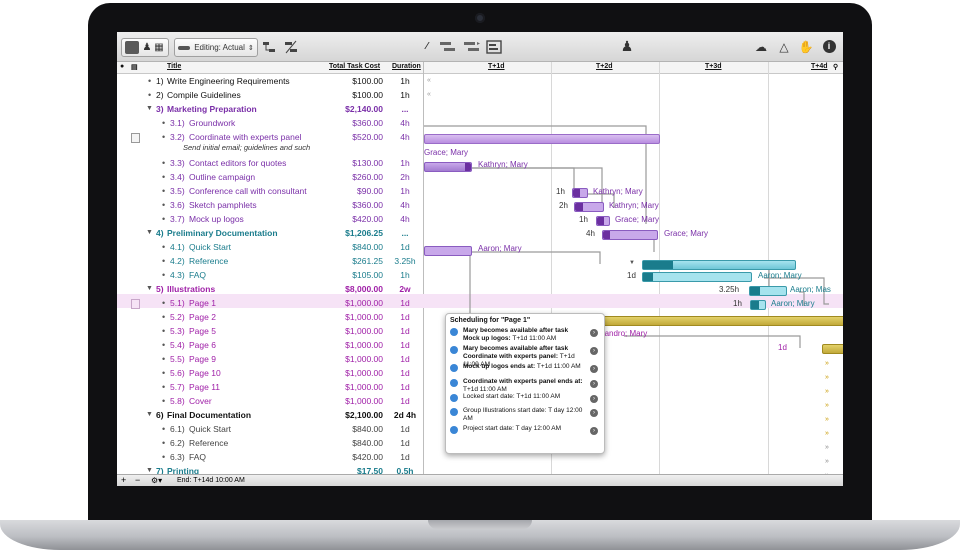  Describe the element at coordinates (594, 351) in the screenshot. I see `go-arrow-icon: ›` at that location.